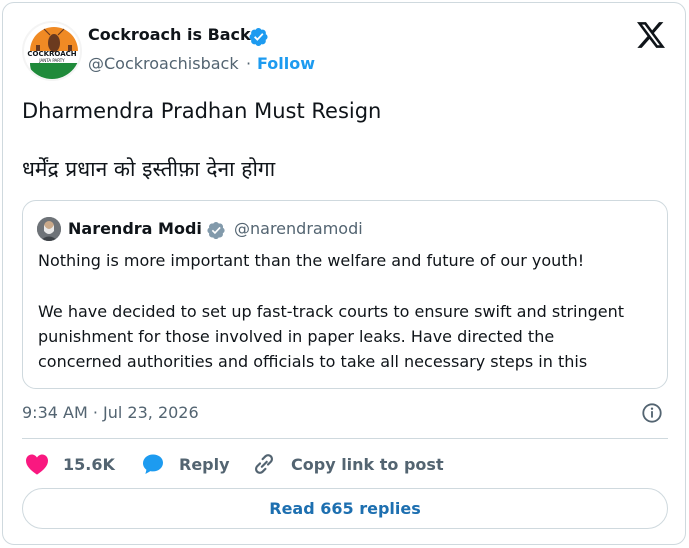 The height and width of the screenshot is (548, 689). I want to click on info-icon, so click(652, 413).